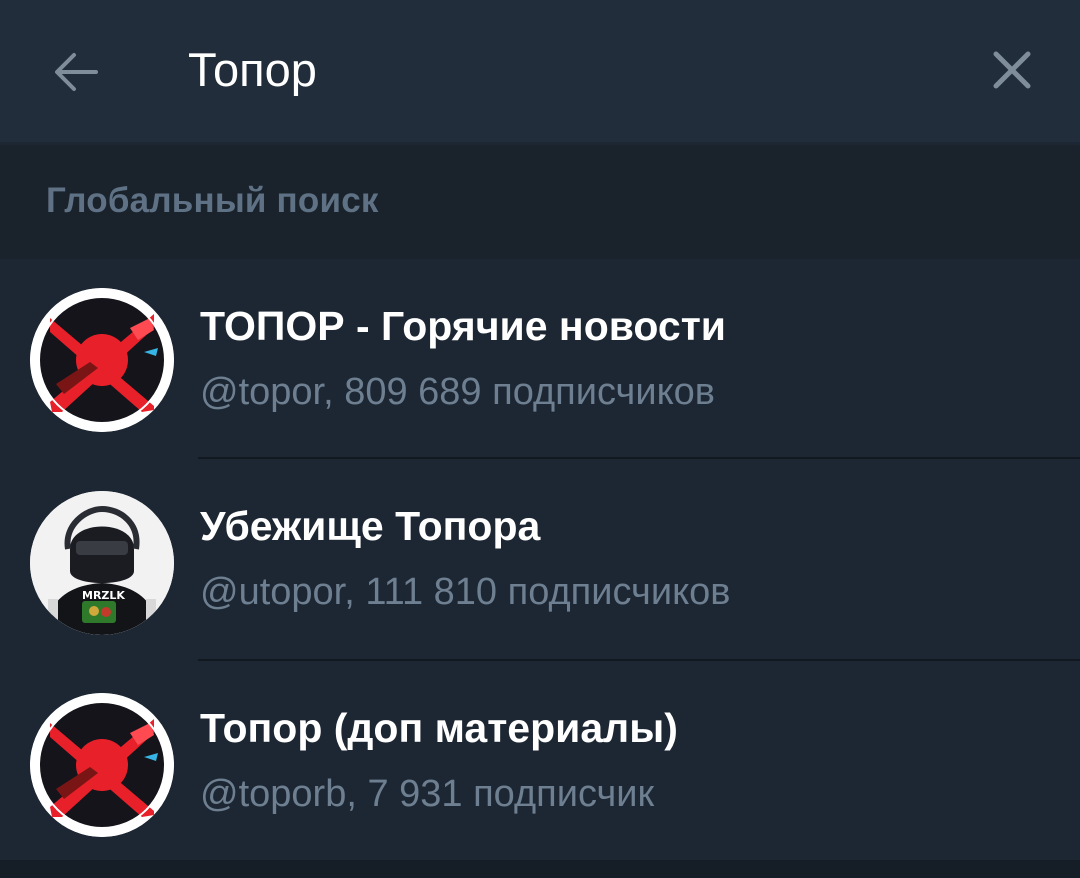 This screenshot has height=878, width=1080. What do you see at coordinates (212, 200) in the screenshot?
I see `section-title: Глобальный поиск` at bounding box center [212, 200].